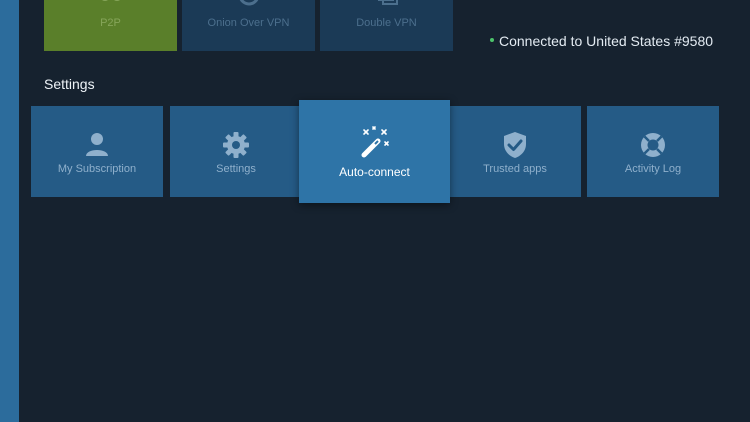 The image size is (750, 422). I want to click on status-indicator, so click(492, 40).